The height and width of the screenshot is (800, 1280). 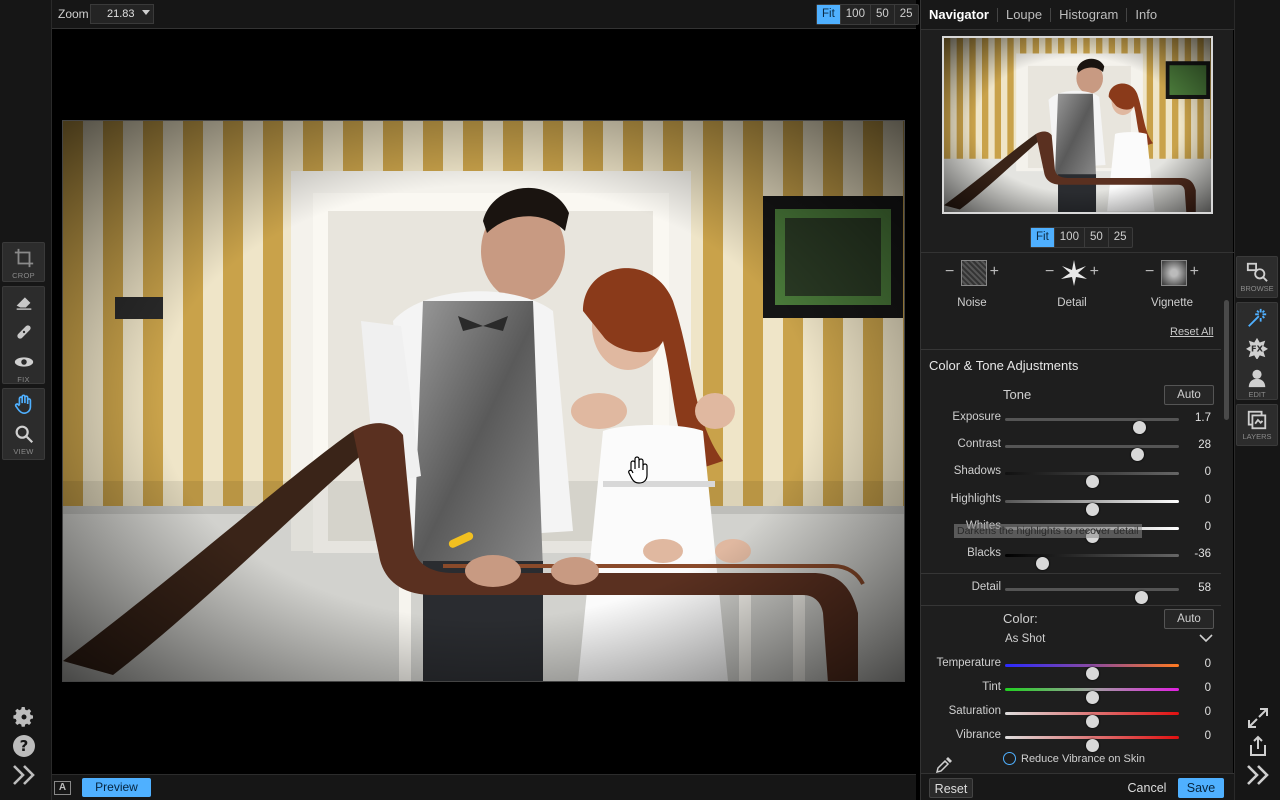 What do you see at coordinates (485, 14) in the screenshot?
I see `canvas-toolbar: Zoom 21.83 Fit 100 50 25` at bounding box center [485, 14].